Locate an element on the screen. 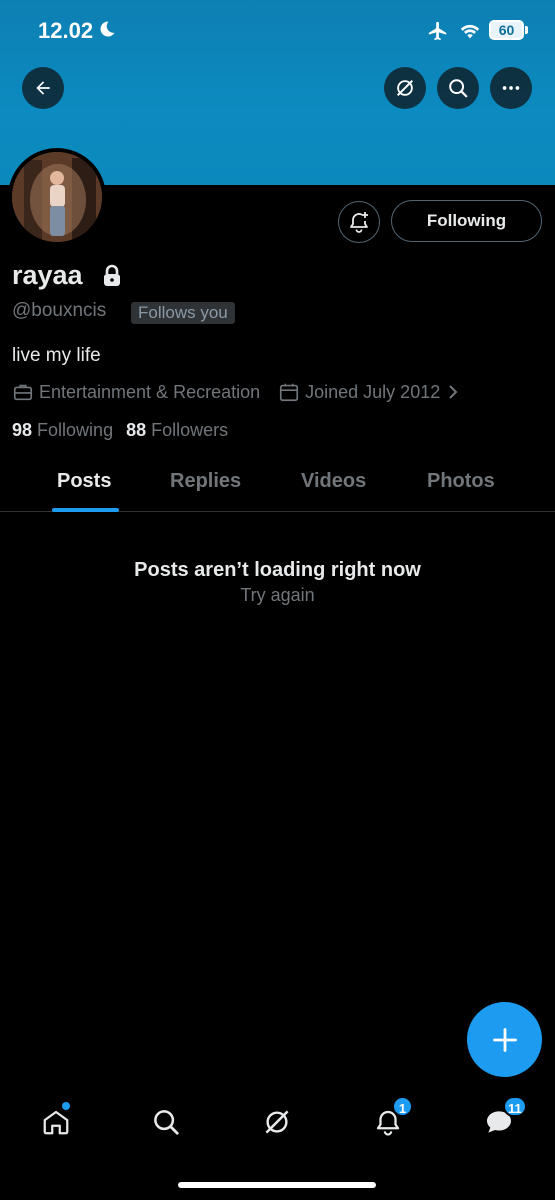 The height and width of the screenshot is (1200, 555). grok-button is located at coordinates (405, 88).